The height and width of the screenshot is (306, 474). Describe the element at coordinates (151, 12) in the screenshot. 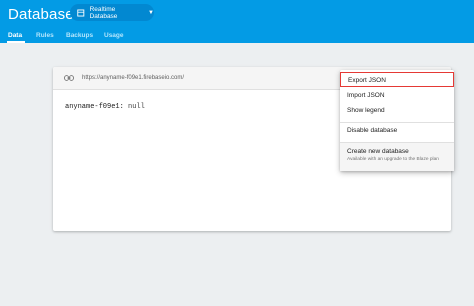

I see `chevron-down-icon: ▼` at that location.